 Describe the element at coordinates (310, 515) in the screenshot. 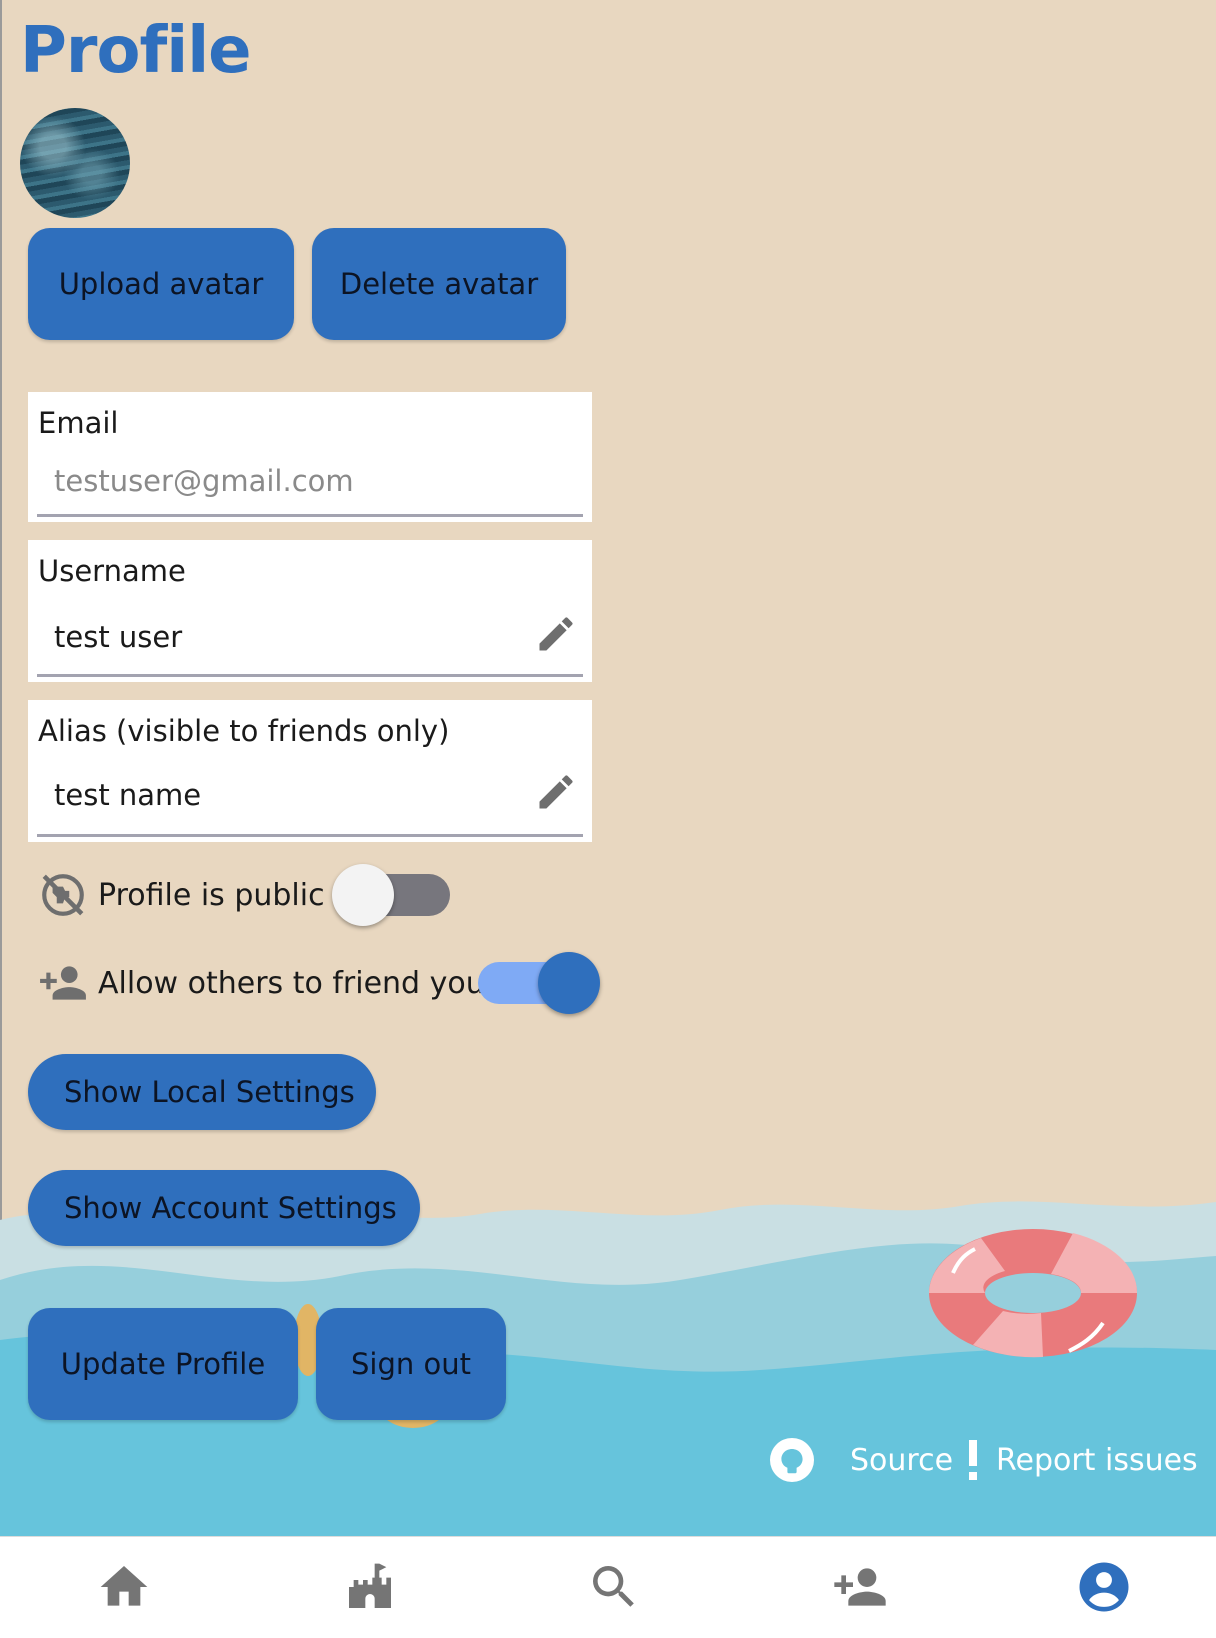

I see `email-underline` at that location.